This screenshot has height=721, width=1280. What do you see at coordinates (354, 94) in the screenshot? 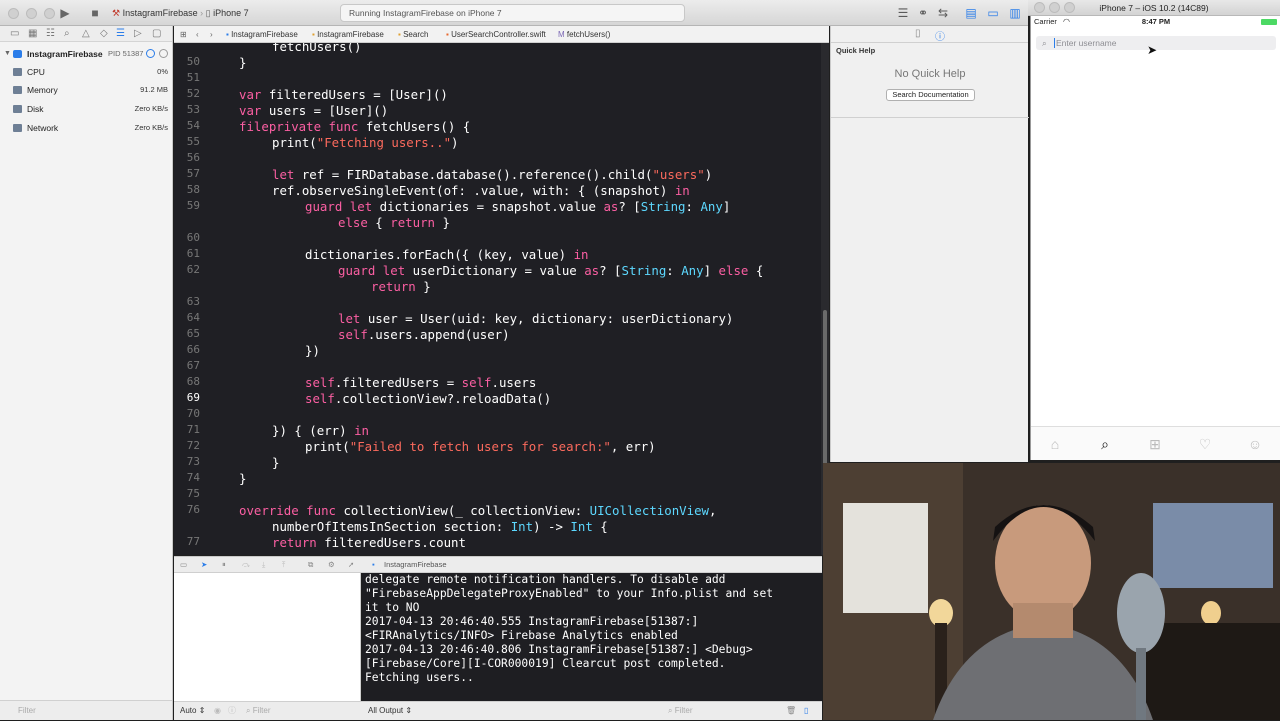
I see `code-token: filteredUsers = [User]()` at bounding box center [354, 94].